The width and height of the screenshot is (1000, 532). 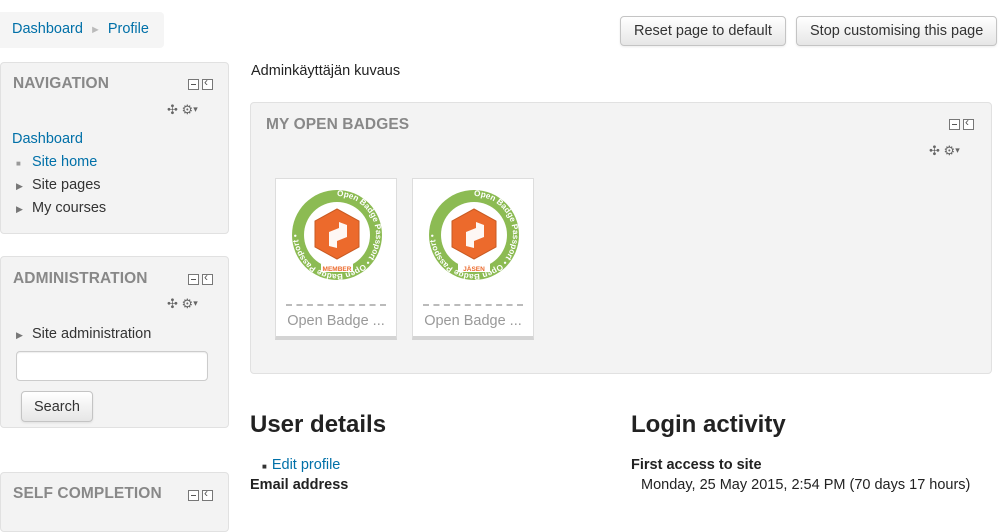 I want to click on badge-ribbon: JÄSEN, so click(x=474, y=269).